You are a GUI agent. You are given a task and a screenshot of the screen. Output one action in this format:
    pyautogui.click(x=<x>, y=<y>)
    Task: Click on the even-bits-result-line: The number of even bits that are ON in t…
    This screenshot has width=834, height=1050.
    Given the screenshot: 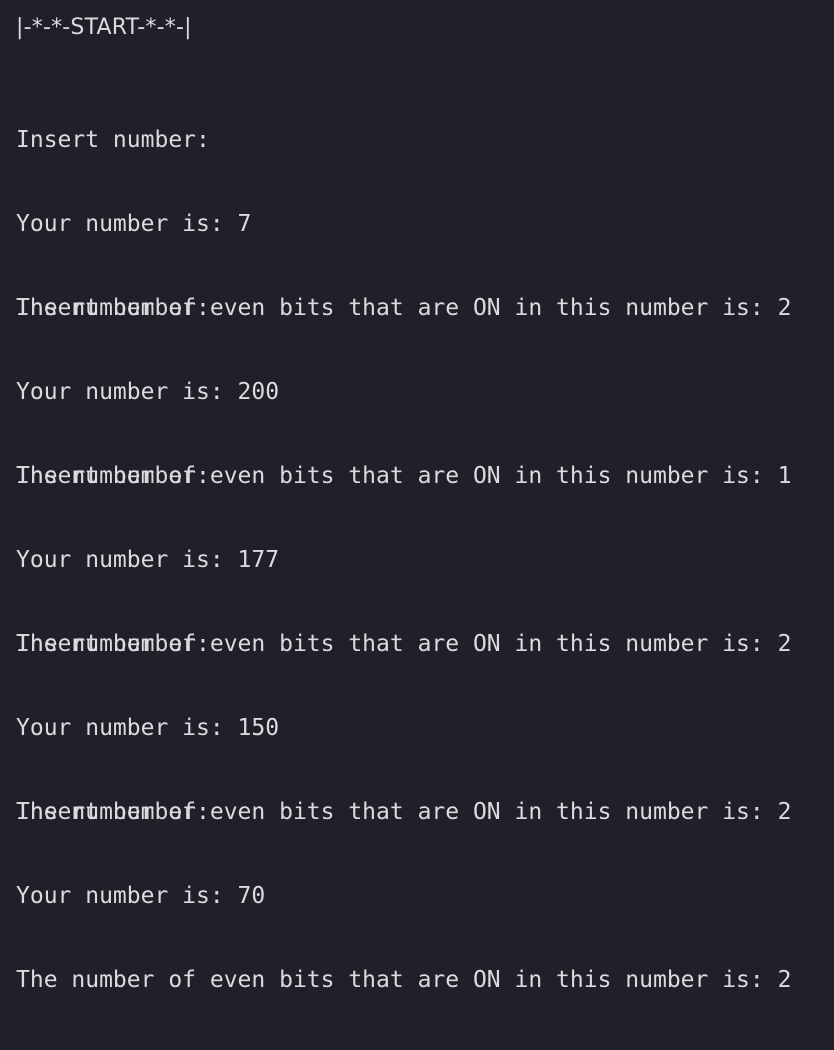 What is the action you would take?
    pyautogui.click(x=404, y=980)
    